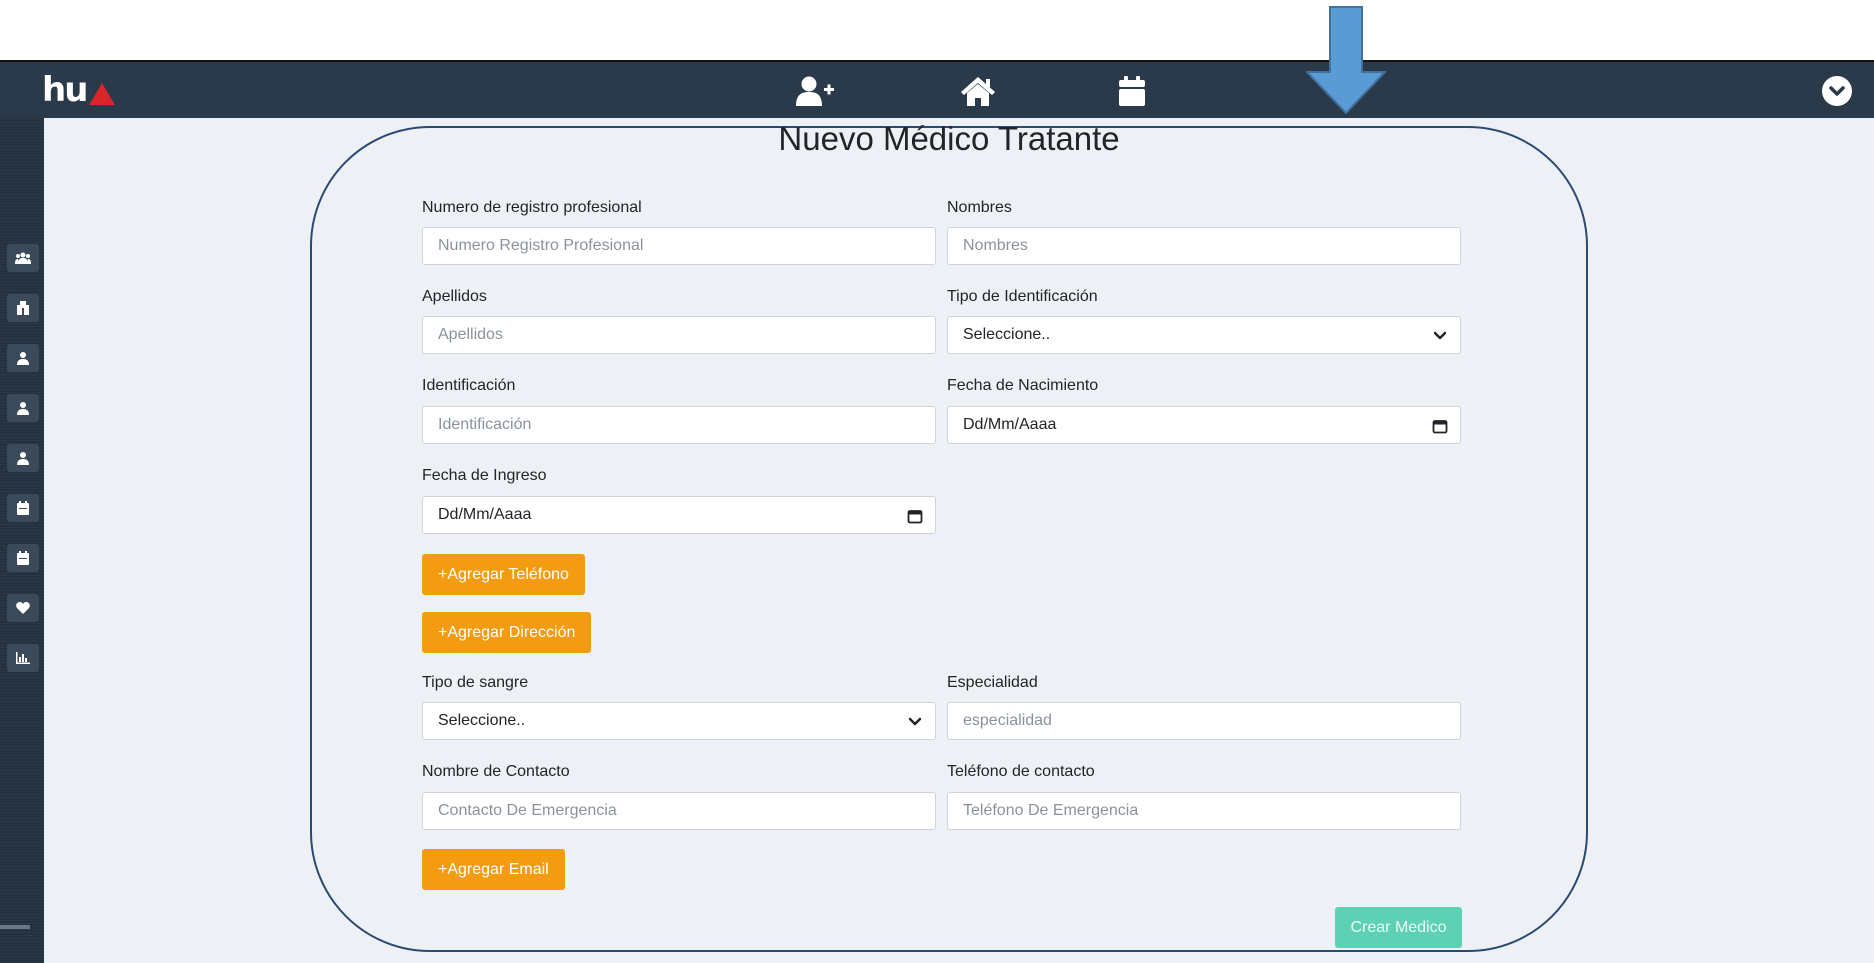 This screenshot has width=1874, height=963. Describe the element at coordinates (22, 540) in the screenshot. I see `sidebar` at that location.